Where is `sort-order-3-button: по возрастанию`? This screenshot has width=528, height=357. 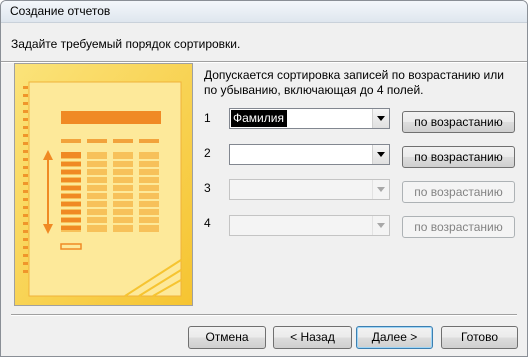
sort-order-3-button: по возрастанию is located at coordinates (458, 192).